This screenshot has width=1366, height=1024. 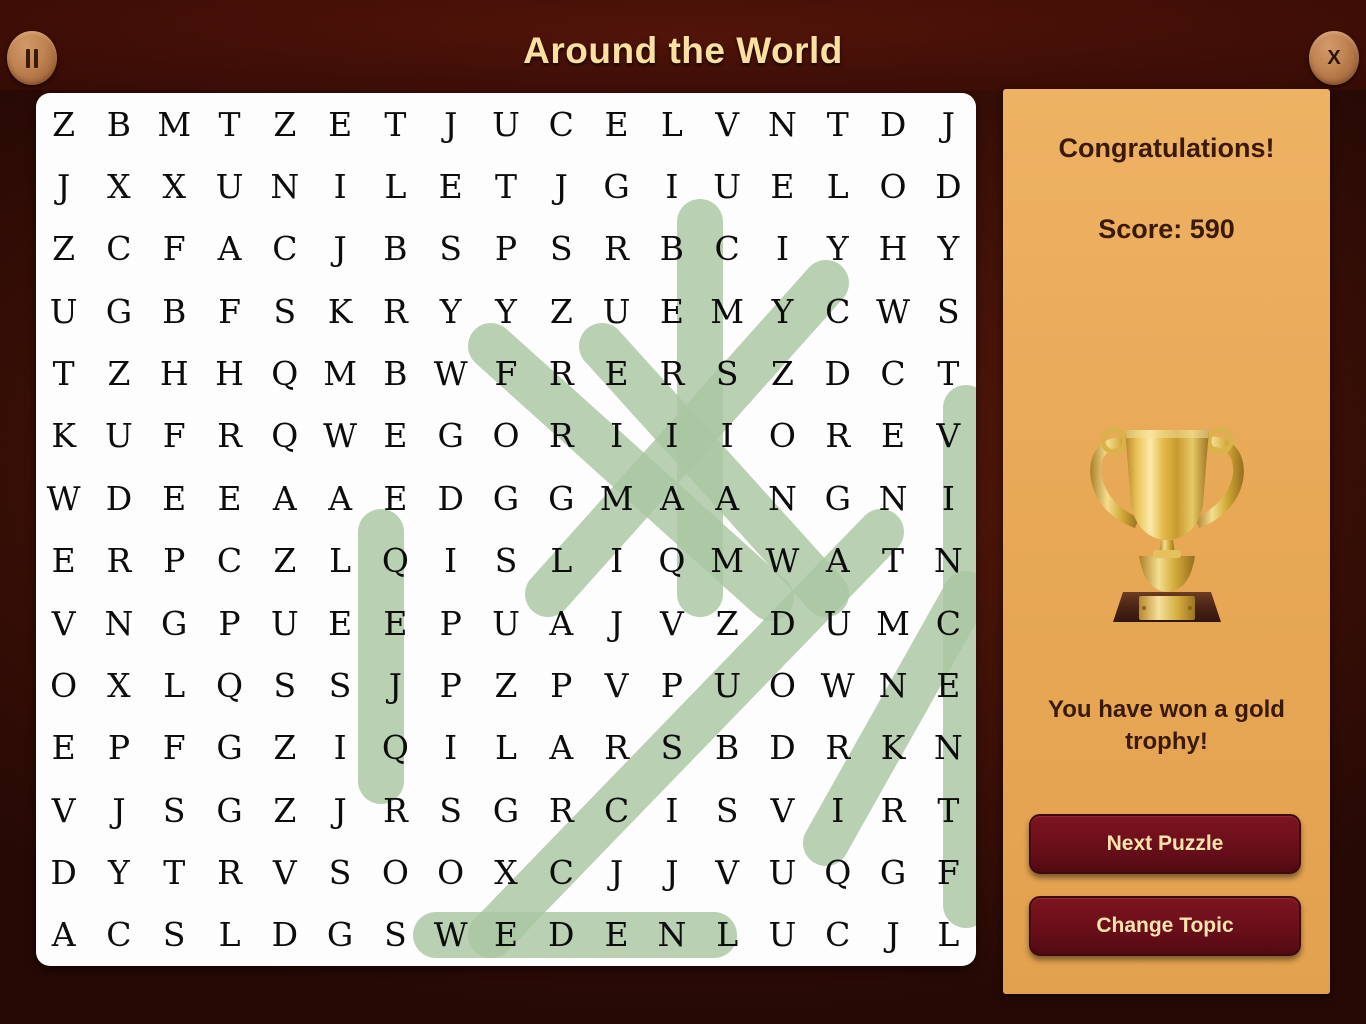 What do you see at coordinates (616, 186) in the screenshot?
I see `grid-cell-r2-c11: G` at bounding box center [616, 186].